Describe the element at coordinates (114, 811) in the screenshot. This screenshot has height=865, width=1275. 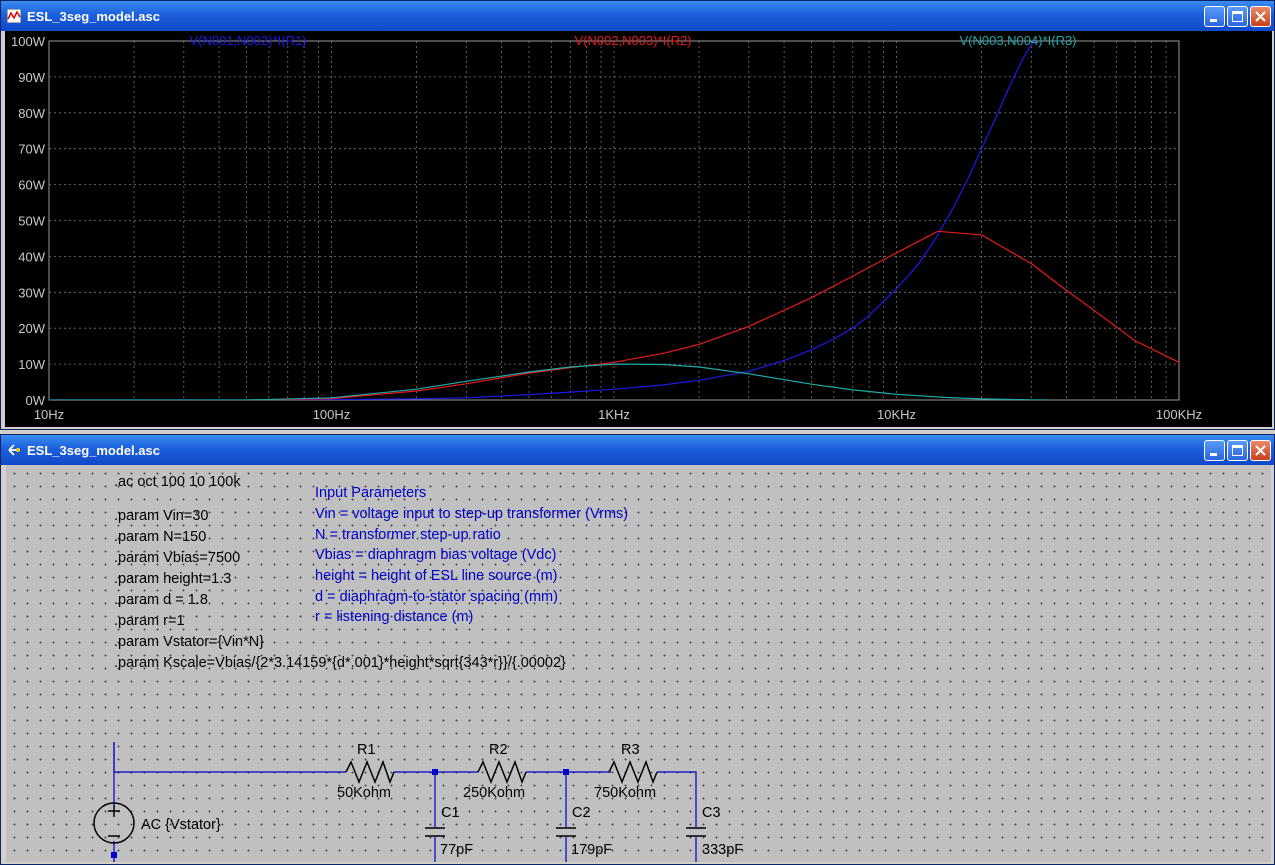
I see `source-plus-icon` at that location.